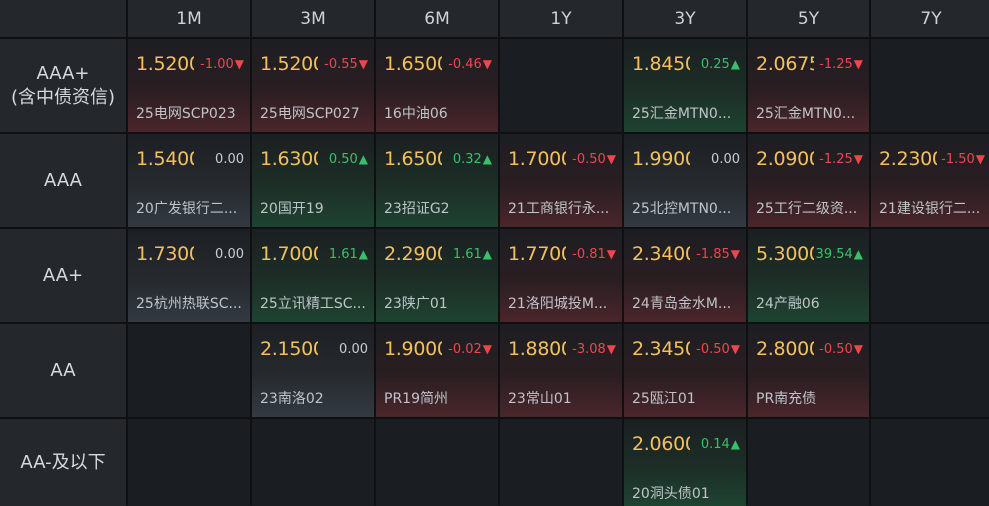 The image size is (989, 506). What do you see at coordinates (313, 18) in the screenshot?
I see `col-header-3m: 3M` at bounding box center [313, 18].